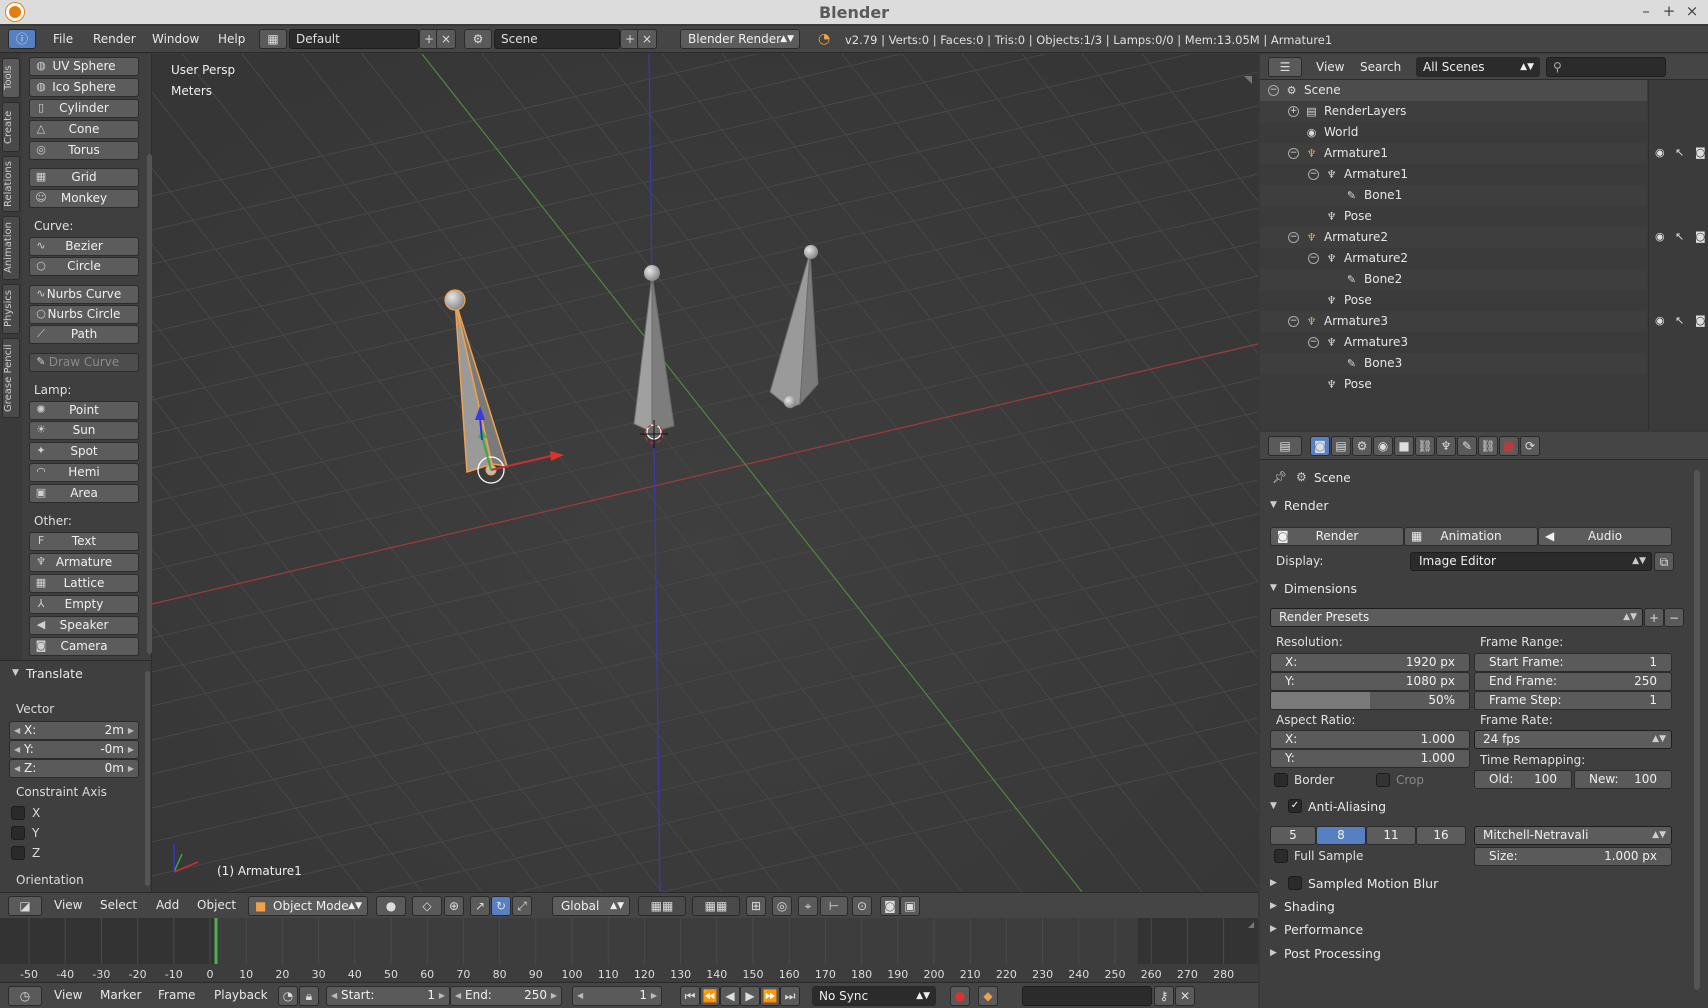 This screenshot has height=1008, width=1708. I want to click on start-frame-prop-field: Start Frame: 1, so click(1573, 662).